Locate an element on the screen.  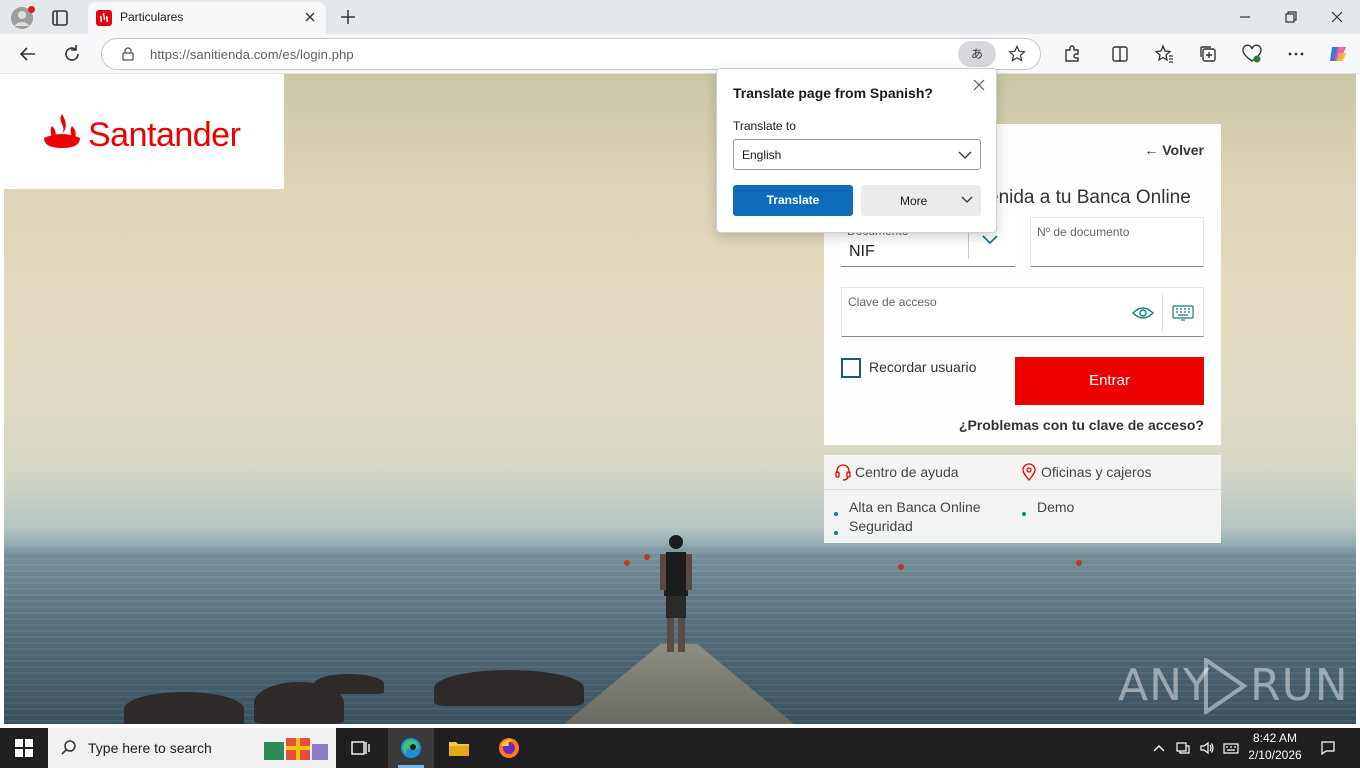
file-explorer-icon is located at coordinates (459, 748).